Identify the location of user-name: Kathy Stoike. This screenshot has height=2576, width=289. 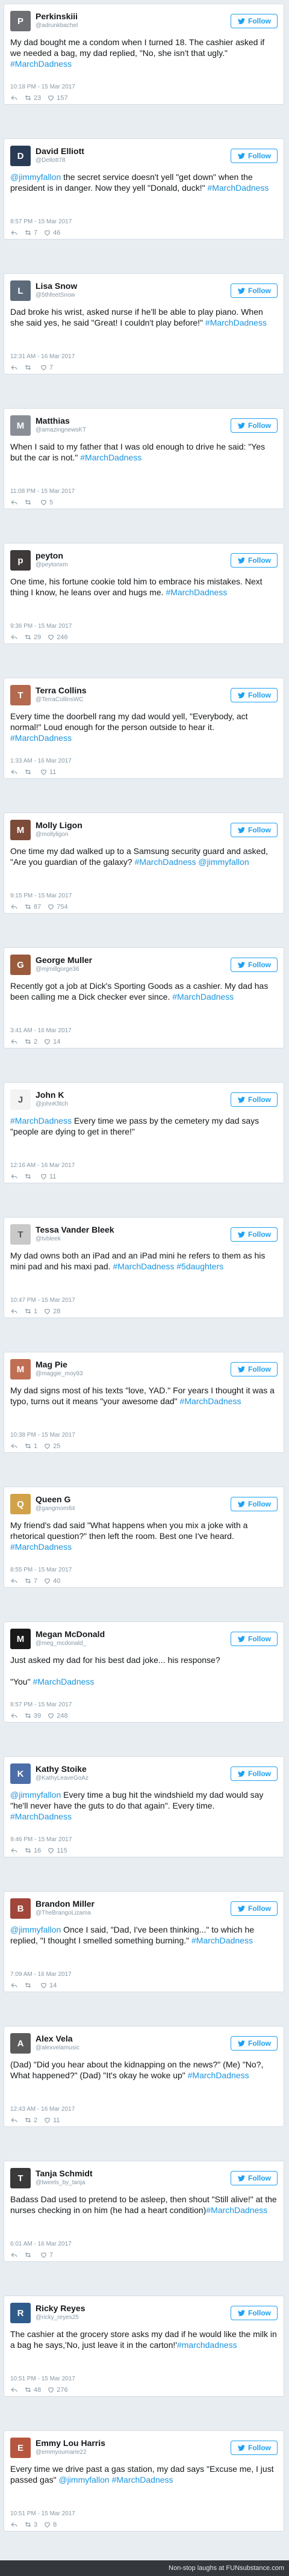
(133, 1769).